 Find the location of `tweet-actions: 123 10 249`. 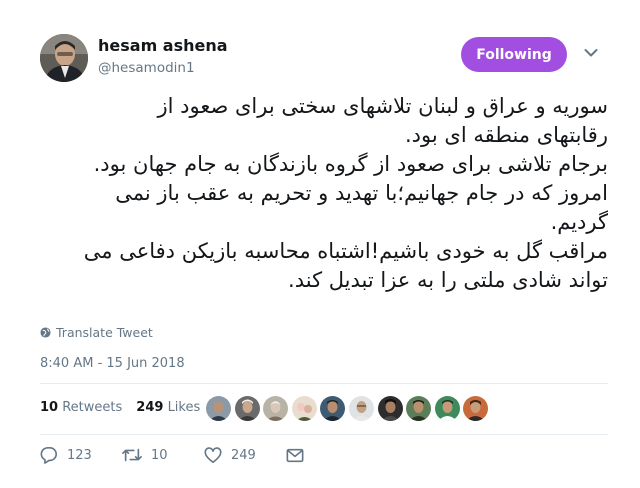

tweet-actions: 123 10 249 is located at coordinates (172, 455).